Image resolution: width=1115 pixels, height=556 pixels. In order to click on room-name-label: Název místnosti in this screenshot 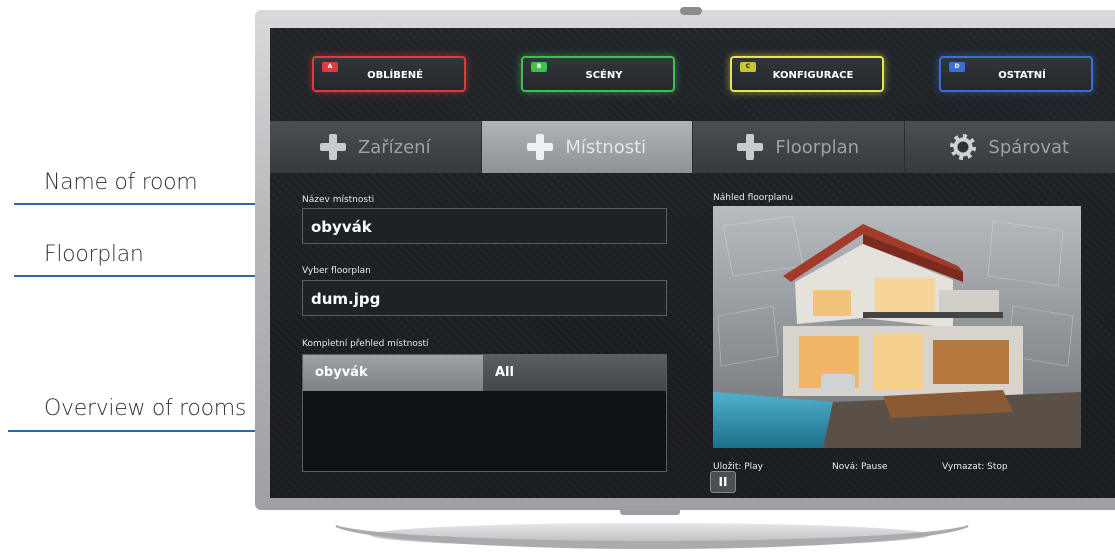, I will do `click(338, 200)`.